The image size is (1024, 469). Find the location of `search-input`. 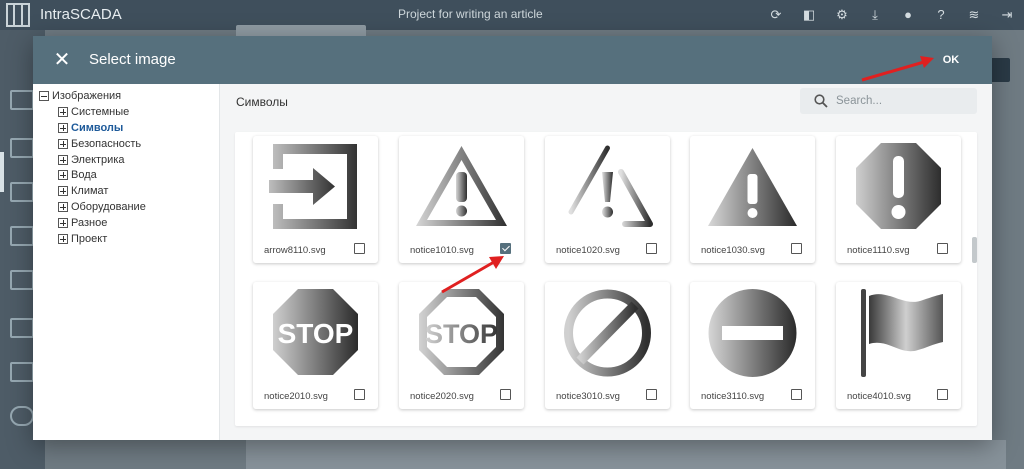

search-input is located at coordinates (903, 101).